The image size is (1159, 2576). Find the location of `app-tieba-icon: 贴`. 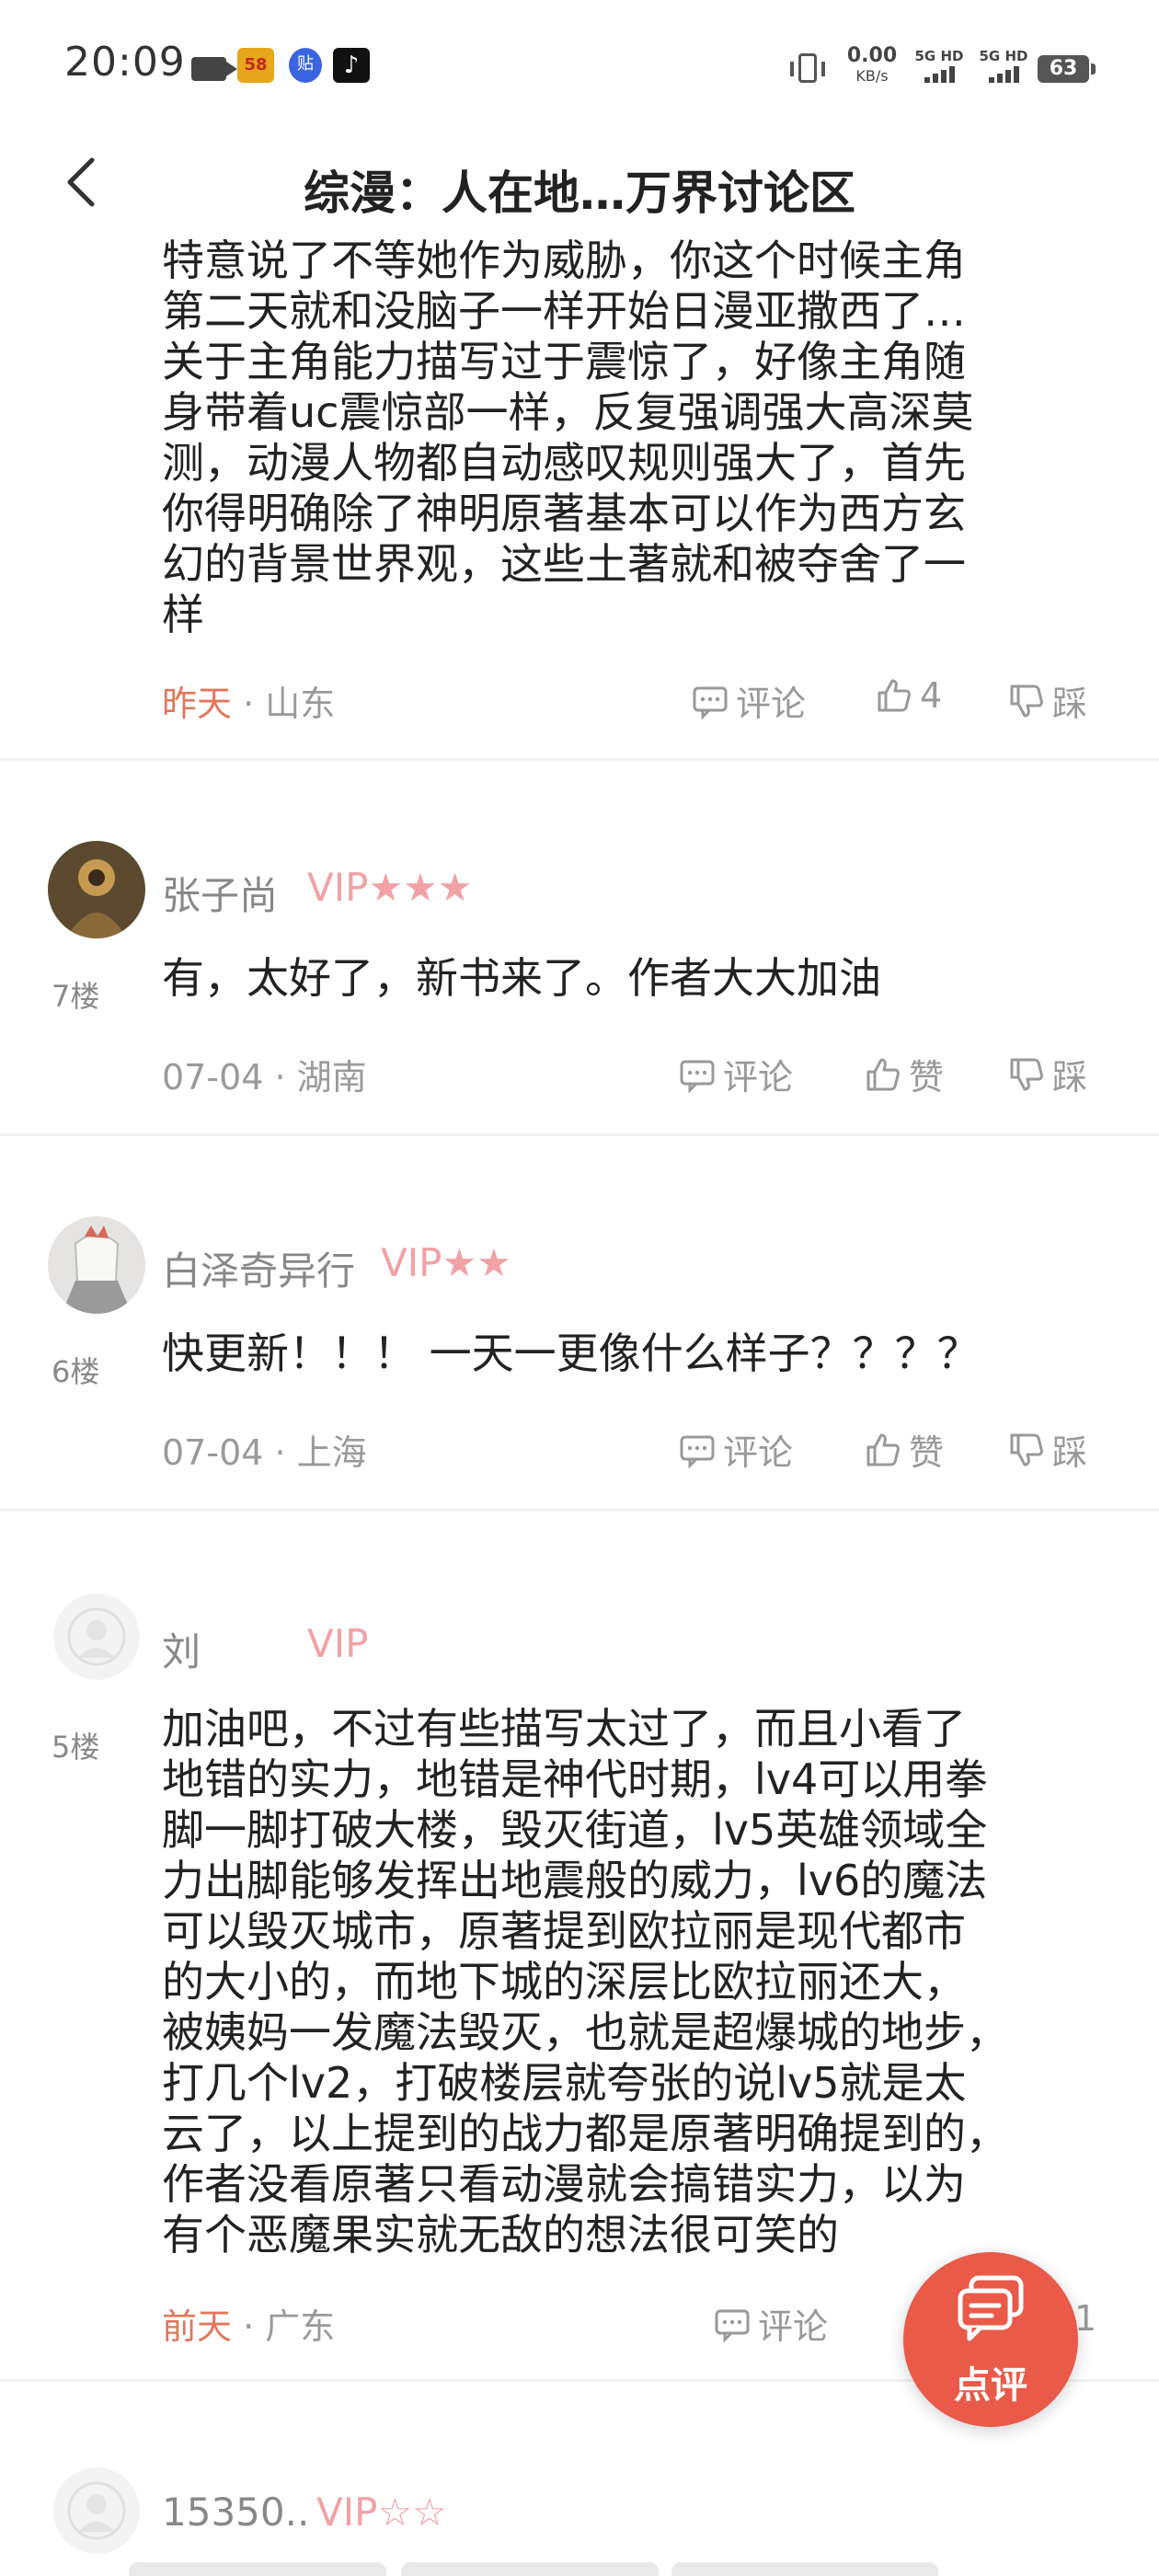

app-tieba-icon: 贴 is located at coordinates (305, 65).